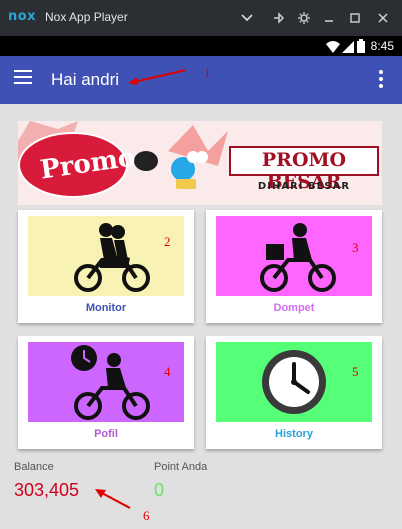 The width and height of the screenshot is (402, 529). I want to click on dompet-card: 3 Dompet, so click(294, 266).